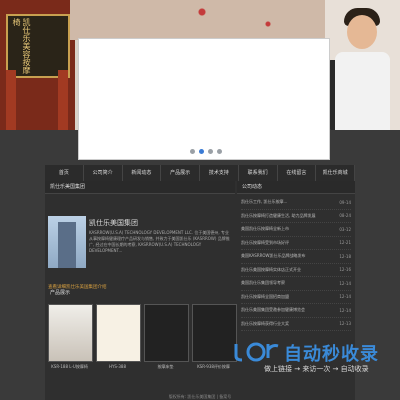 This screenshot has height=400, width=400. Describe the element at coordinates (64, 173) in the screenshot. I see `nav-home: 首页` at that location.